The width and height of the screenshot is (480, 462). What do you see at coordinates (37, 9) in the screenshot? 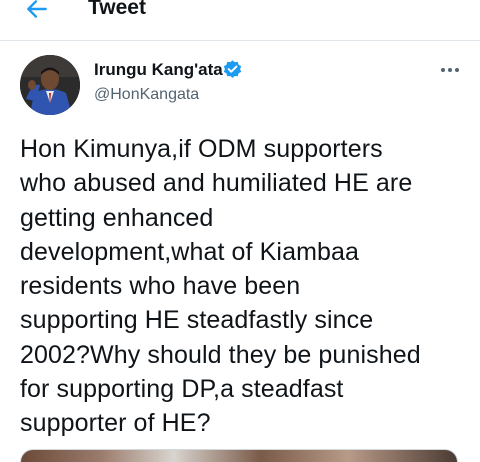
I see `arrow-left-icon` at bounding box center [37, 9].